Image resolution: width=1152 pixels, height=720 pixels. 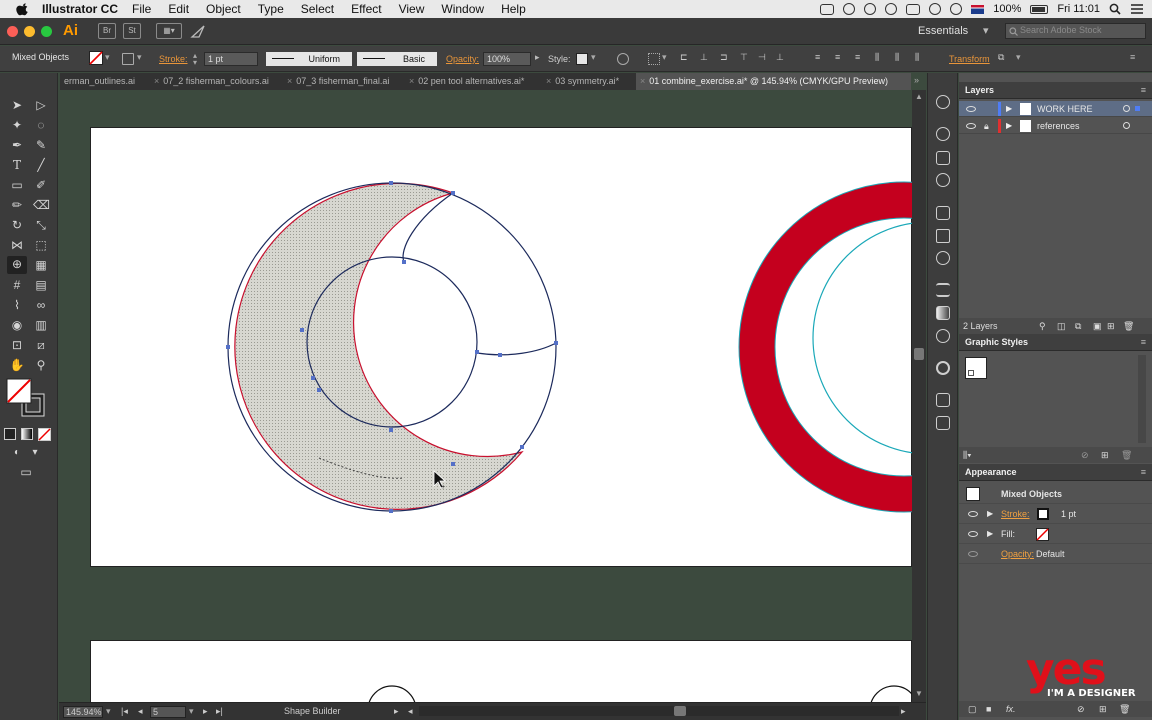 What do you see at coordinates (654, 59) in the screenshot?
I see `align-to-selection-icon` at bounding box center [654, 59].